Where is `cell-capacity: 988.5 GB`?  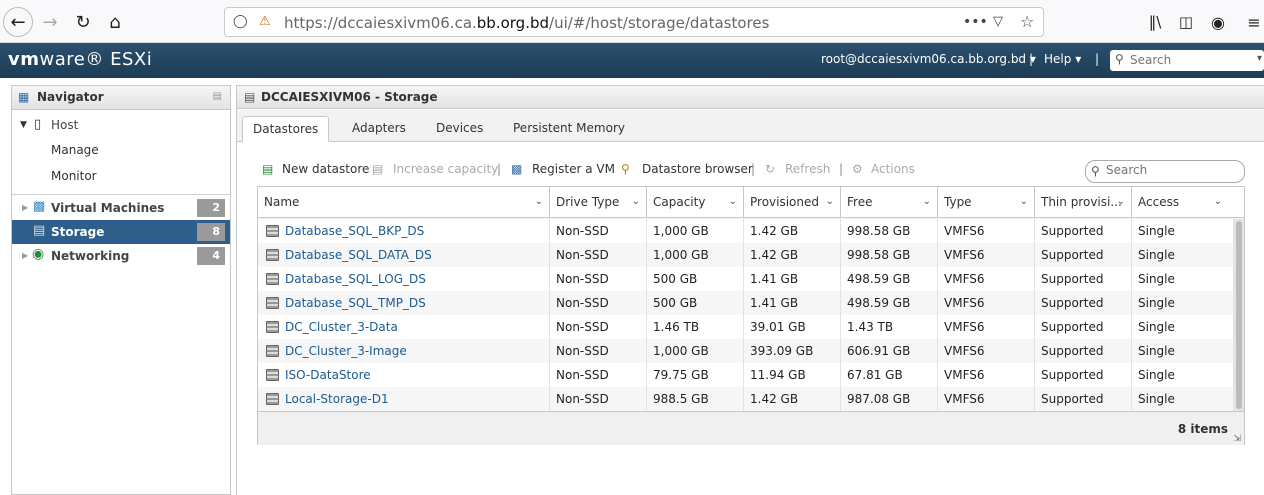 cell-capacity: 988.5 GB is located at coordinates (695, 399).